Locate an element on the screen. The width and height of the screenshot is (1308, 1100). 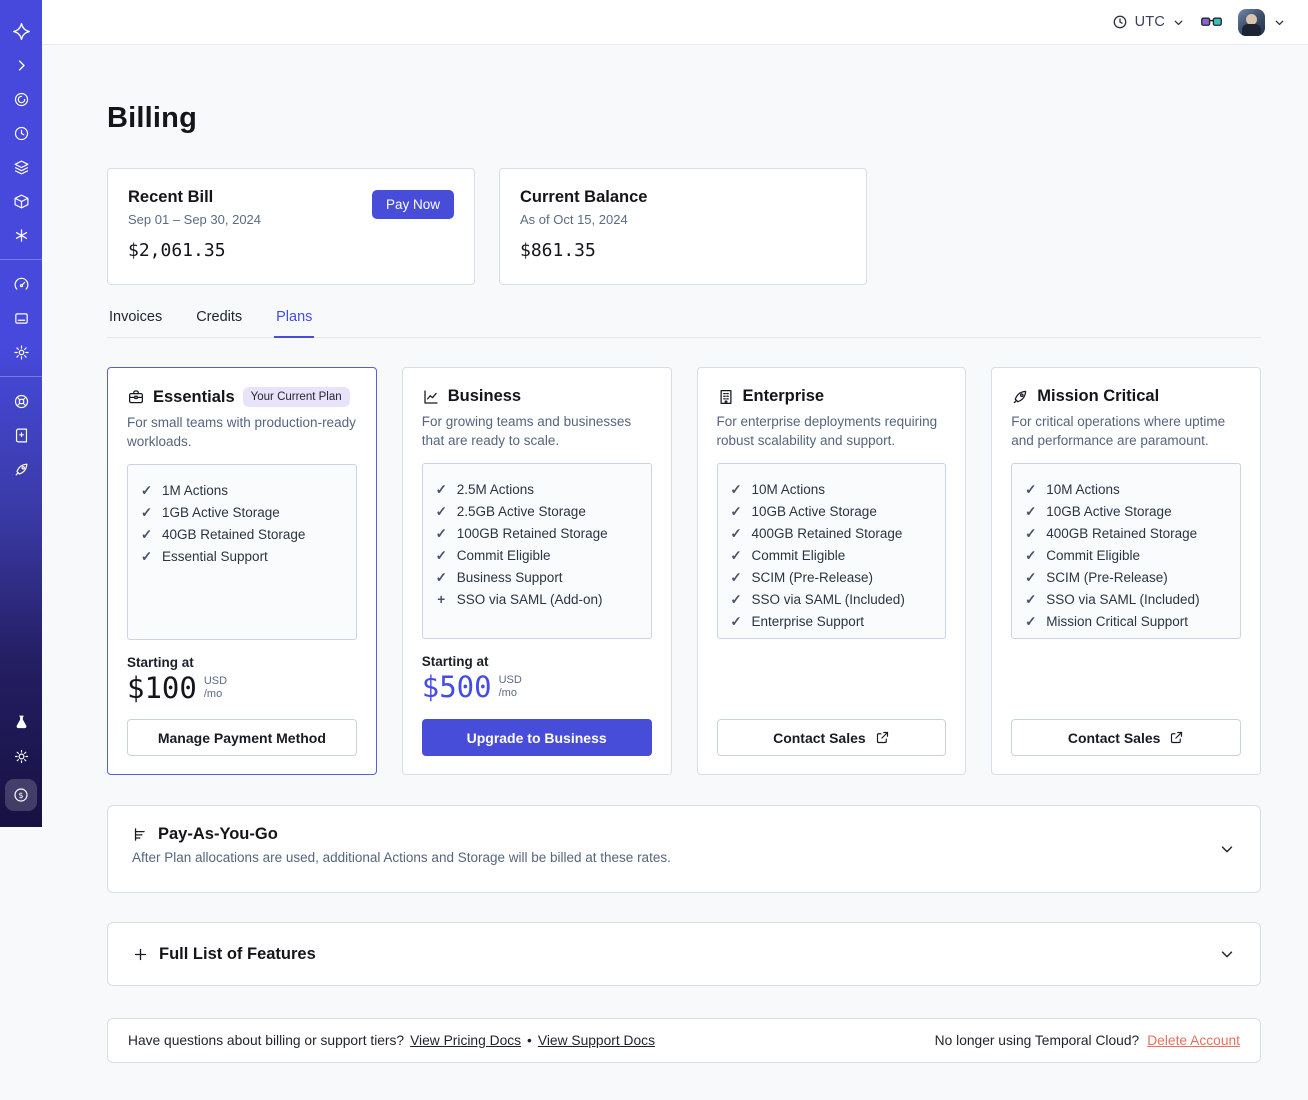
lab-flask-icon is located at coordinates (21, 722).